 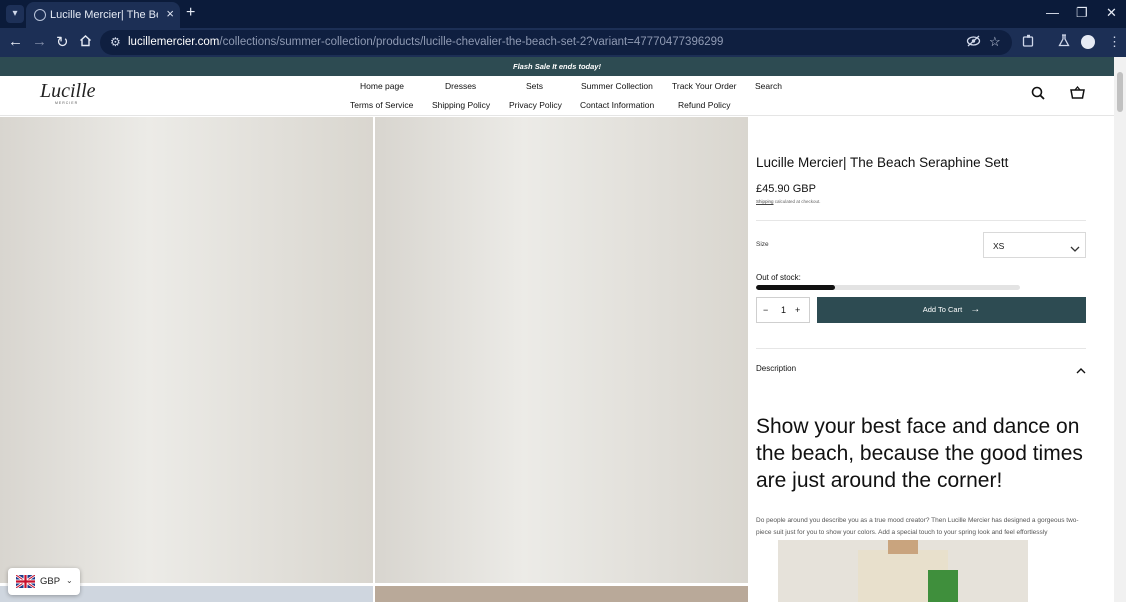 I want to click on extensions-icon, so click(x=1028, y=42).